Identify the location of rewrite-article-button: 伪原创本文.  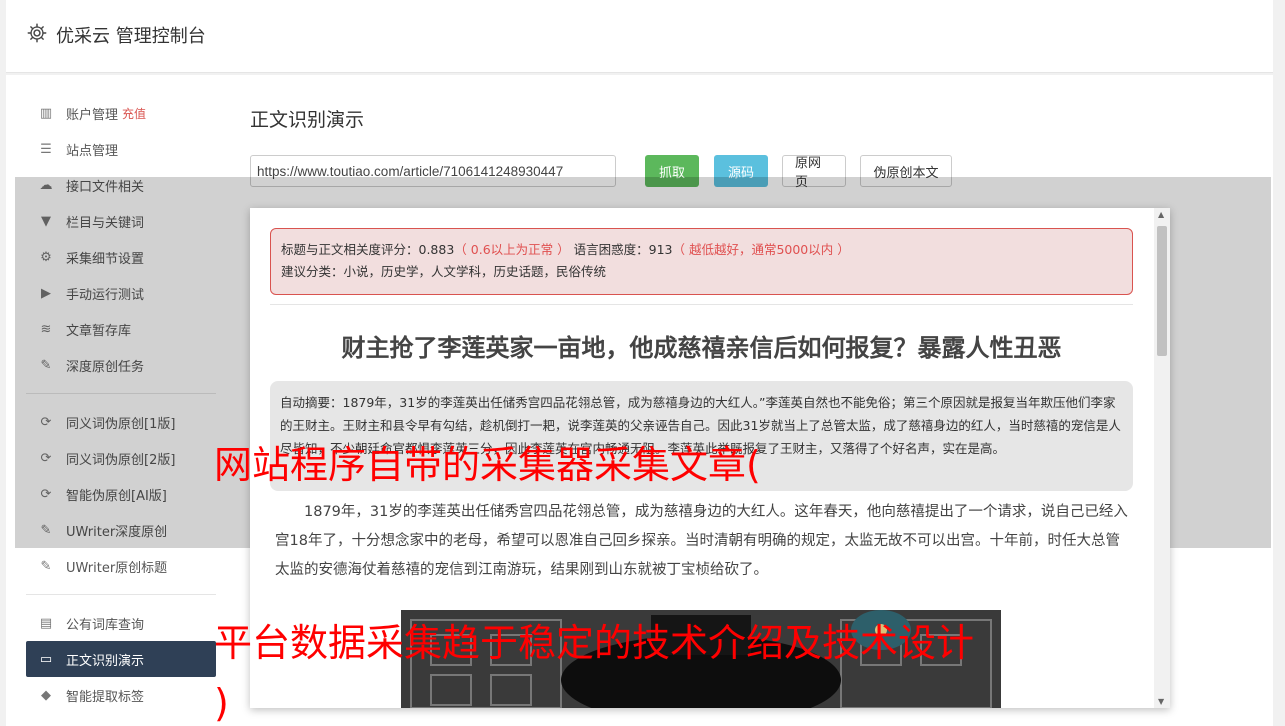
(906, 171).